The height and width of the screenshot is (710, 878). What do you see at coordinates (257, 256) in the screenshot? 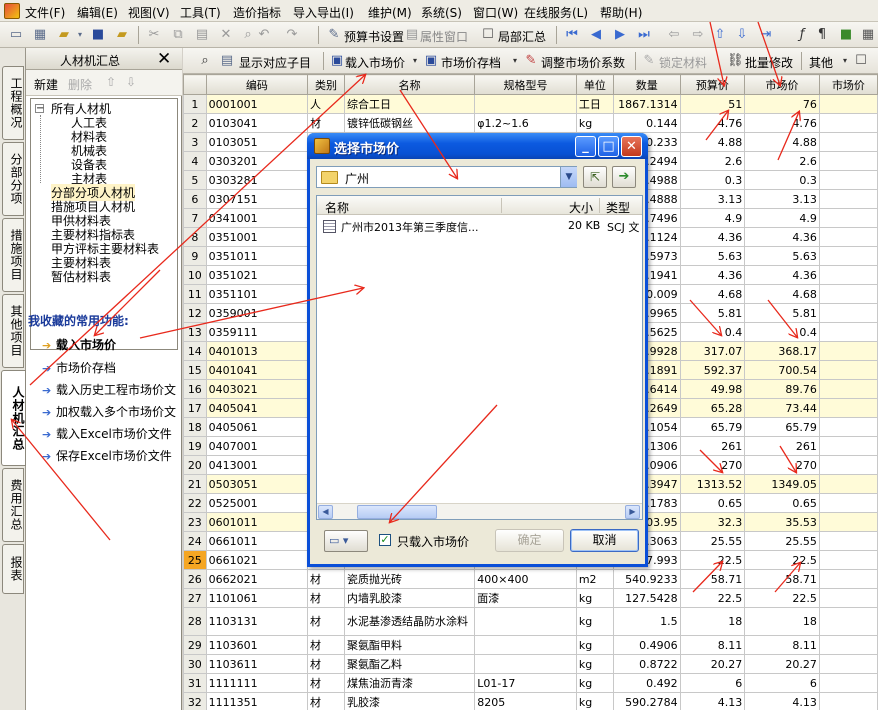
I see `cell-code: 0351011` at bounding box center [257, 256].